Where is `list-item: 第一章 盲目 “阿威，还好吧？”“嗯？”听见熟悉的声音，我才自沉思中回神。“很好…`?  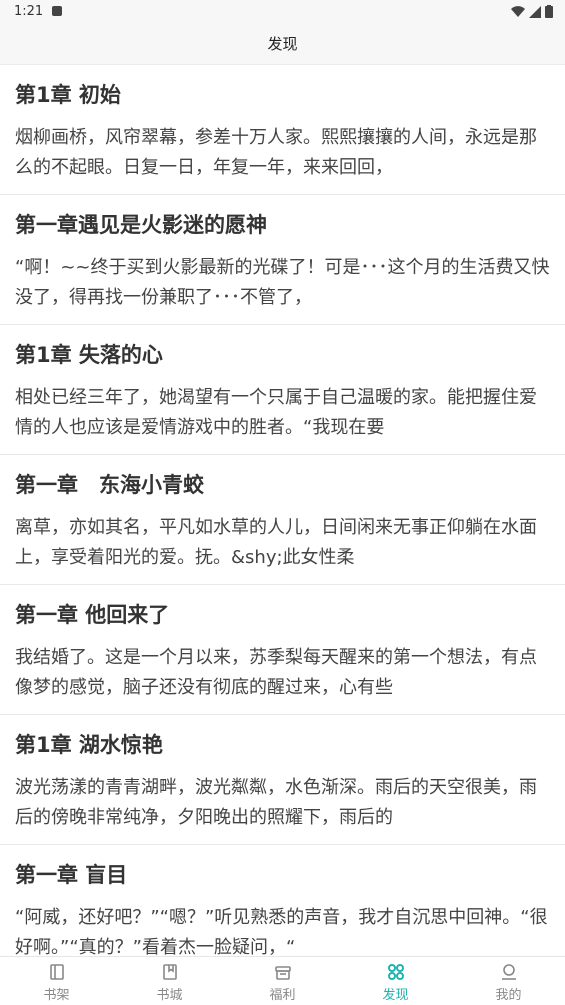 list-item: 第一章 盲目 “阿威，还好吧？”“嗯？”听见熟悉的声音，我才自沉思中回神。“很好… is located at coordinates (282, 900).